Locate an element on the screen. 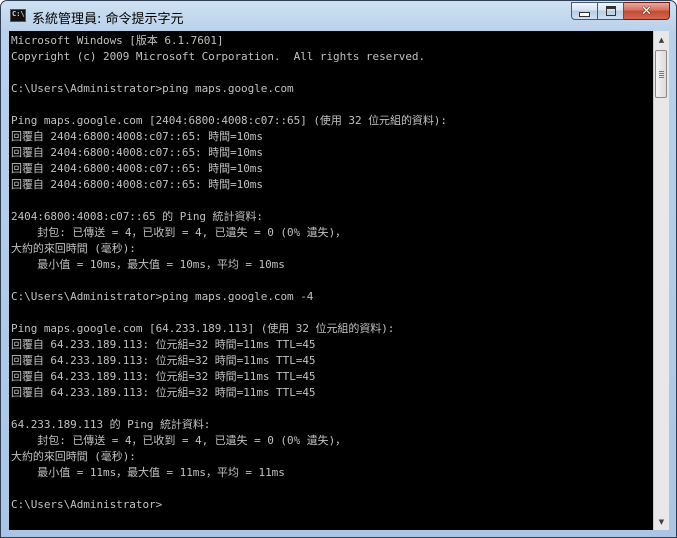 The width and height of the screenshot is (677, 538). close-icon: ✕ is located at coordinates (646, 11).